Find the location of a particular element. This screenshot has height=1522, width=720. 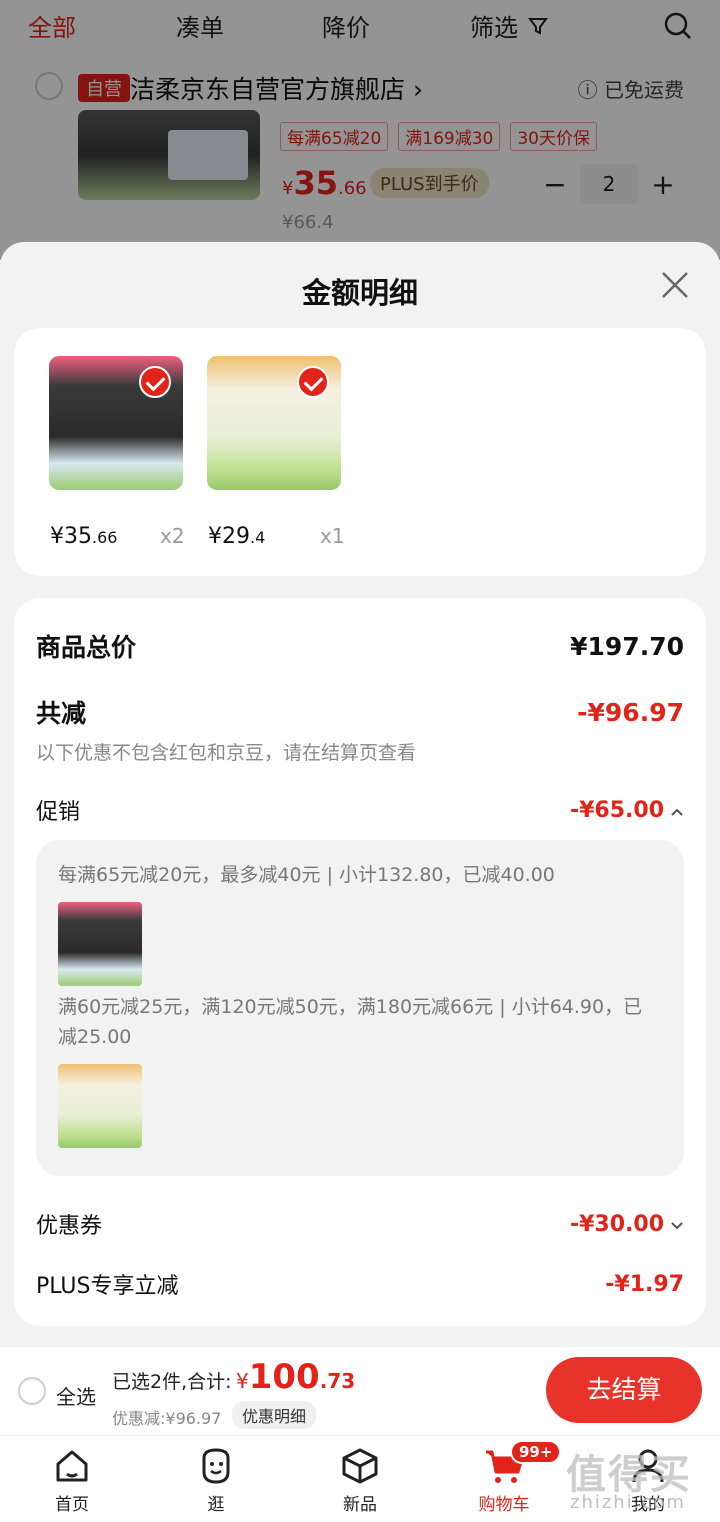

coupon-value-wrap: -¥30.00 is located at coordinates (627, 1224).